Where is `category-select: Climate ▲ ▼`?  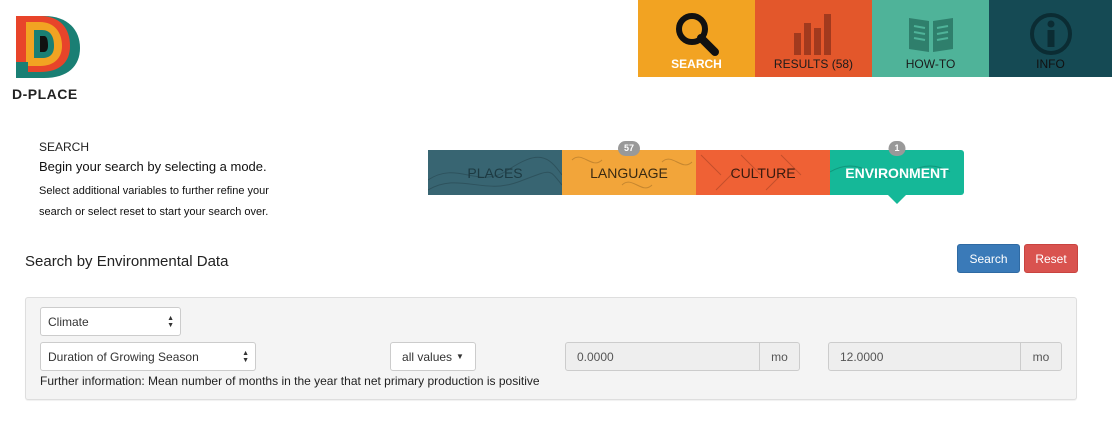
category-select: Climate ▲ ▼ is located at coordinates (110, 321).